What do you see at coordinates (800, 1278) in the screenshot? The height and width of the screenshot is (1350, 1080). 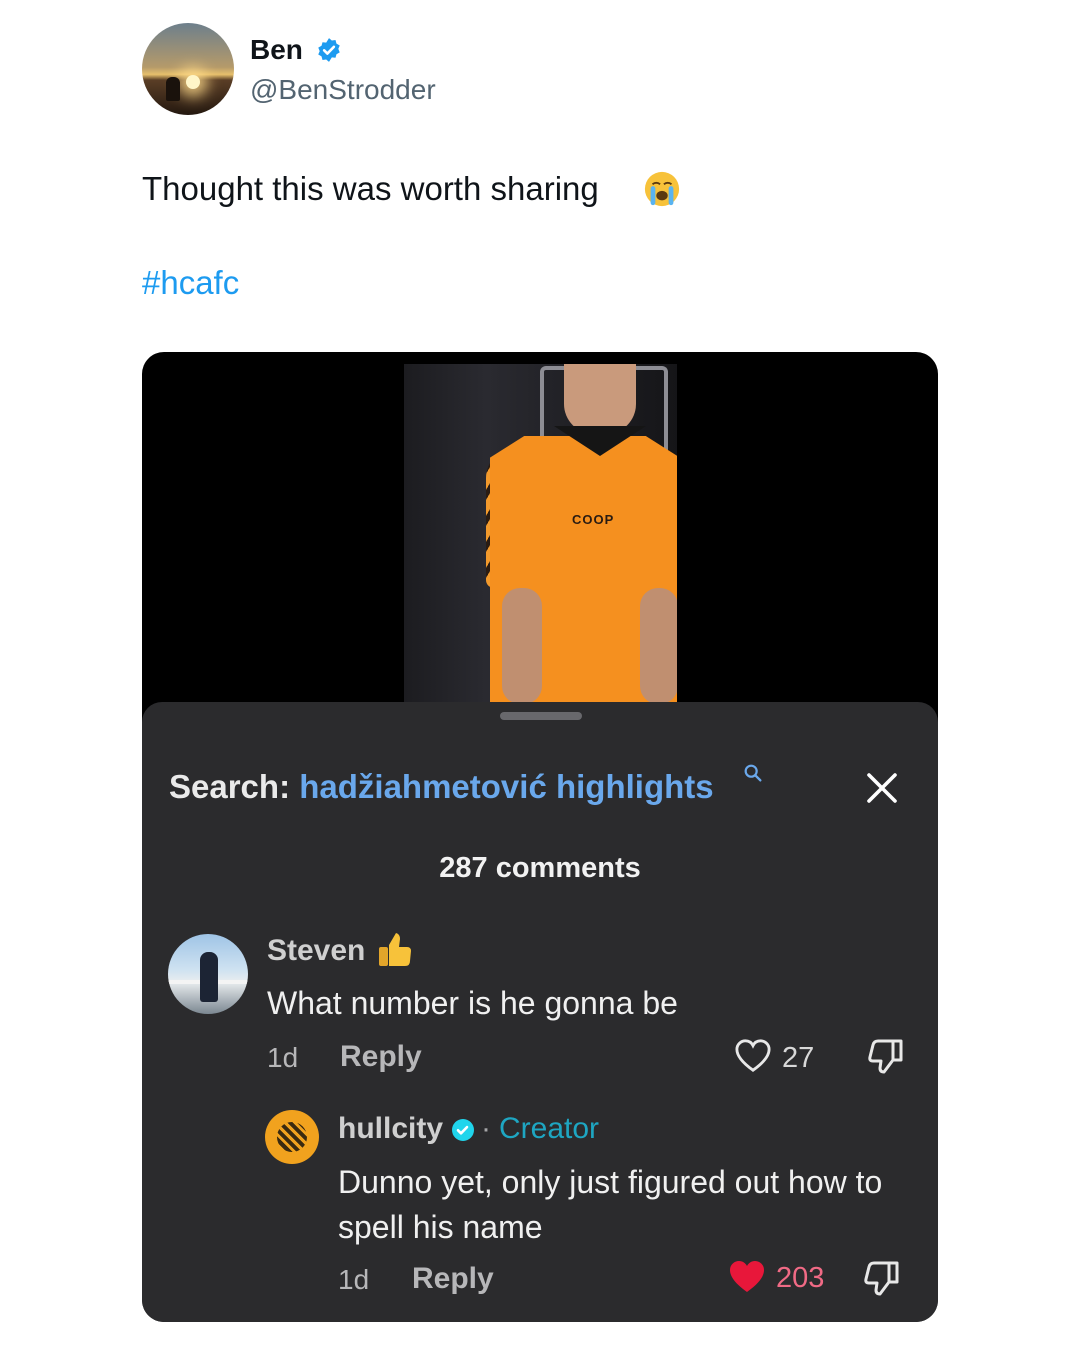 I see `like-count: 203` at bounding box center [800, 1278].